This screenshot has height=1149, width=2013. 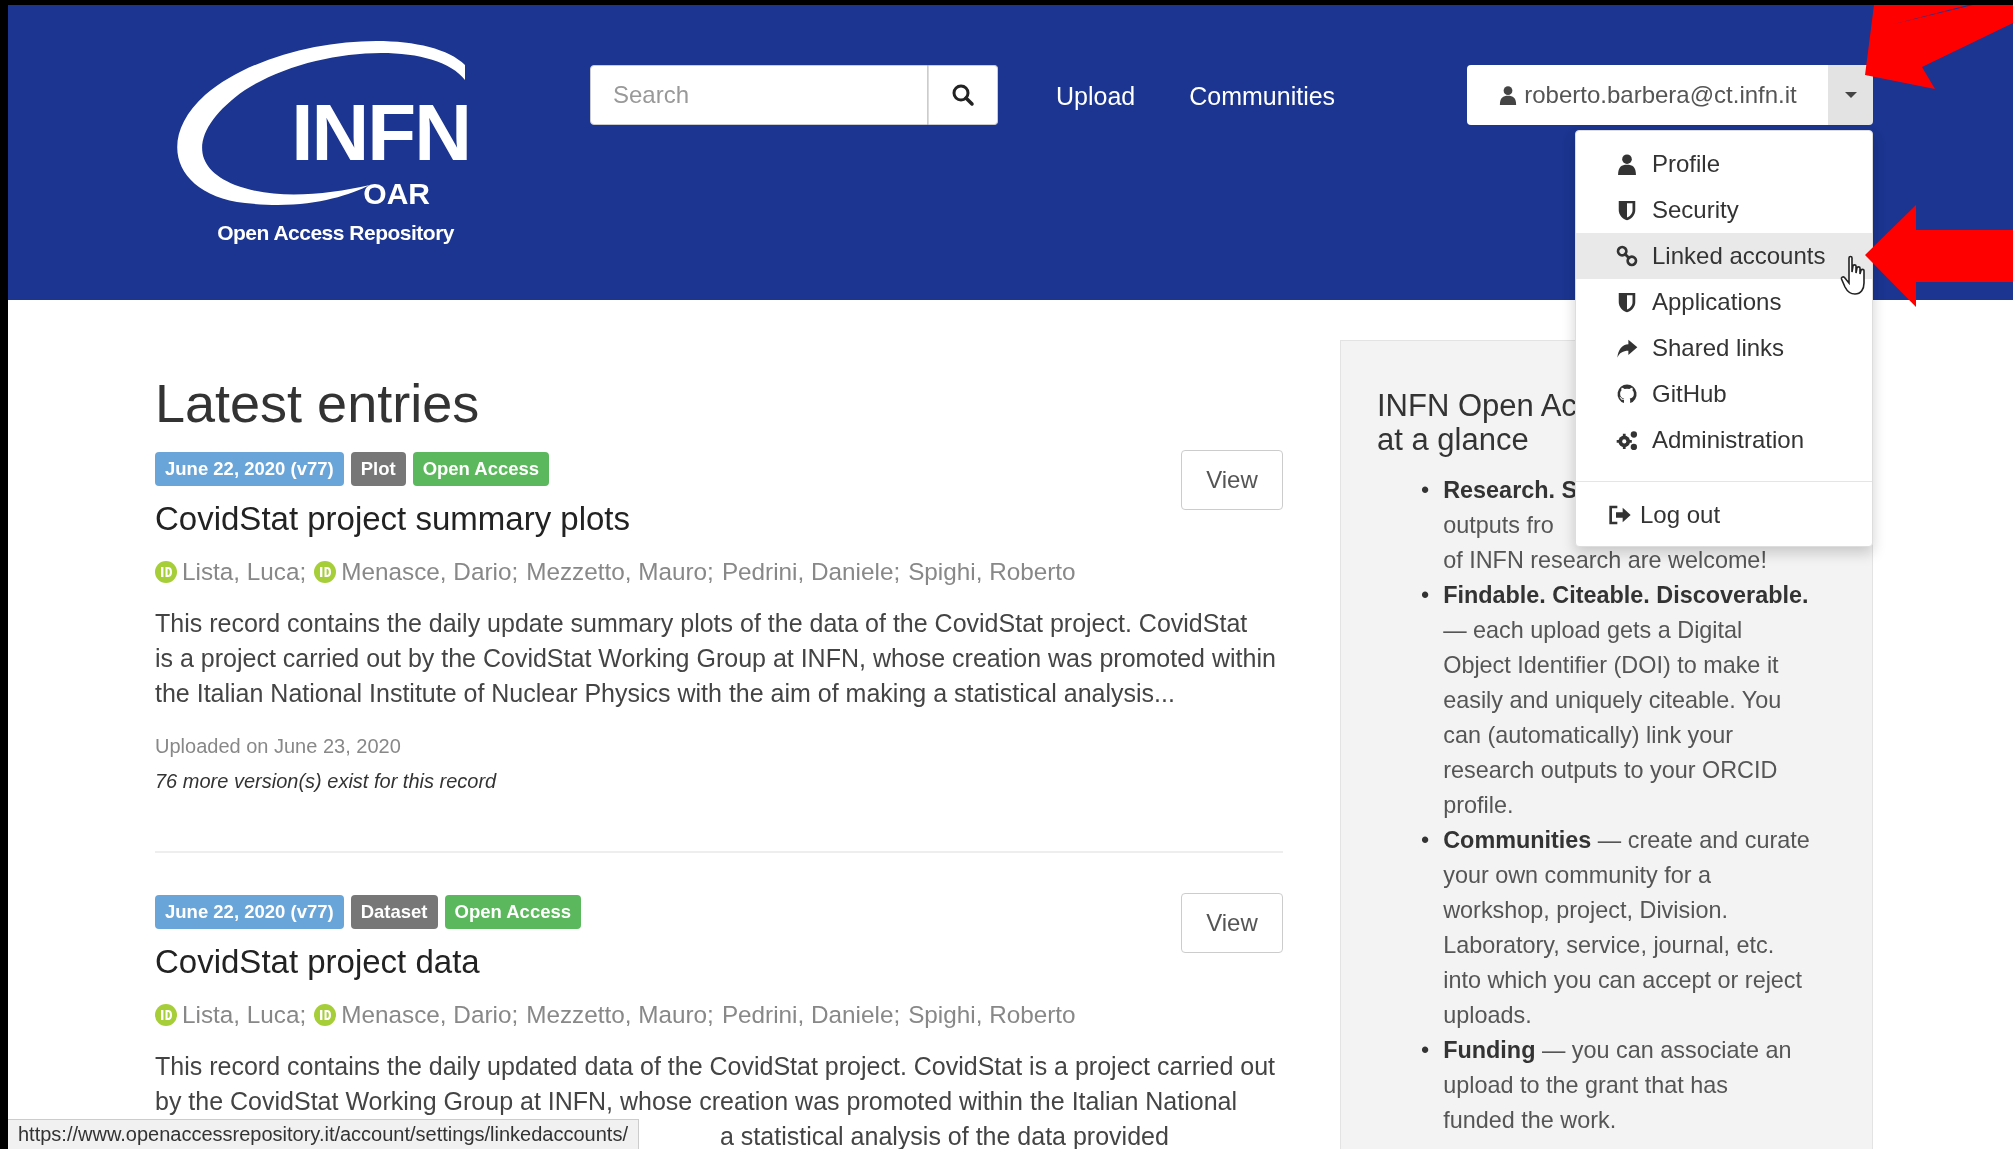 I want to click on feature-text-line: can (automatically) link your, so click(x=1588, y=735).